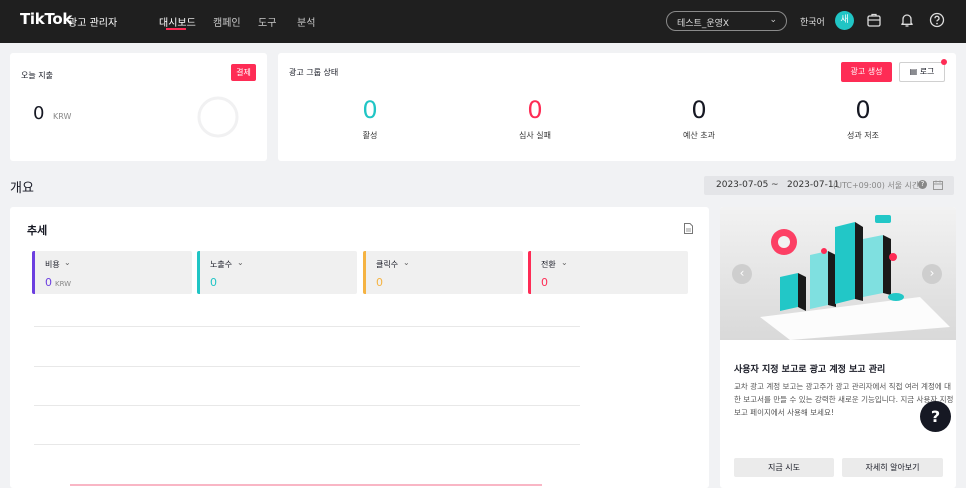 This screenshot has width=966, height=488. I want to click on spend-title: 오늘 지출, so click(37, 75).